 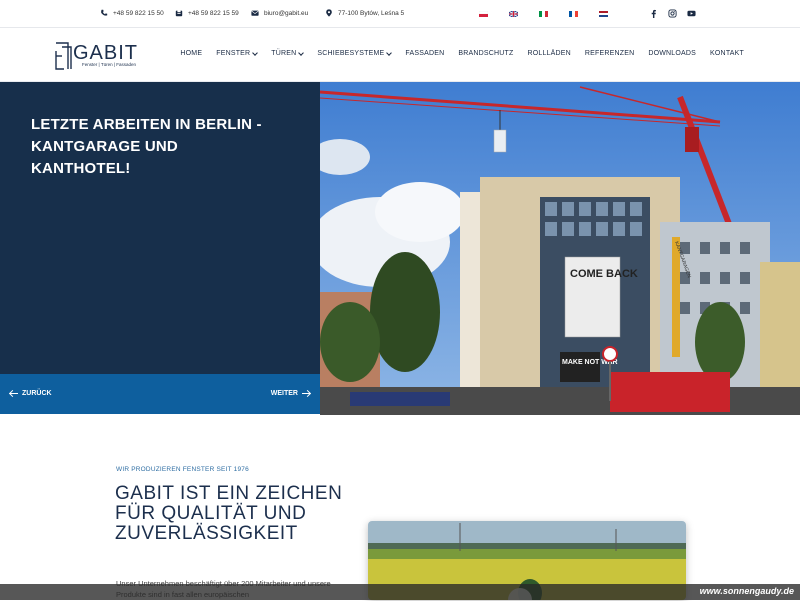 I want to click on youtube-icon, so click(x=691, y=13).